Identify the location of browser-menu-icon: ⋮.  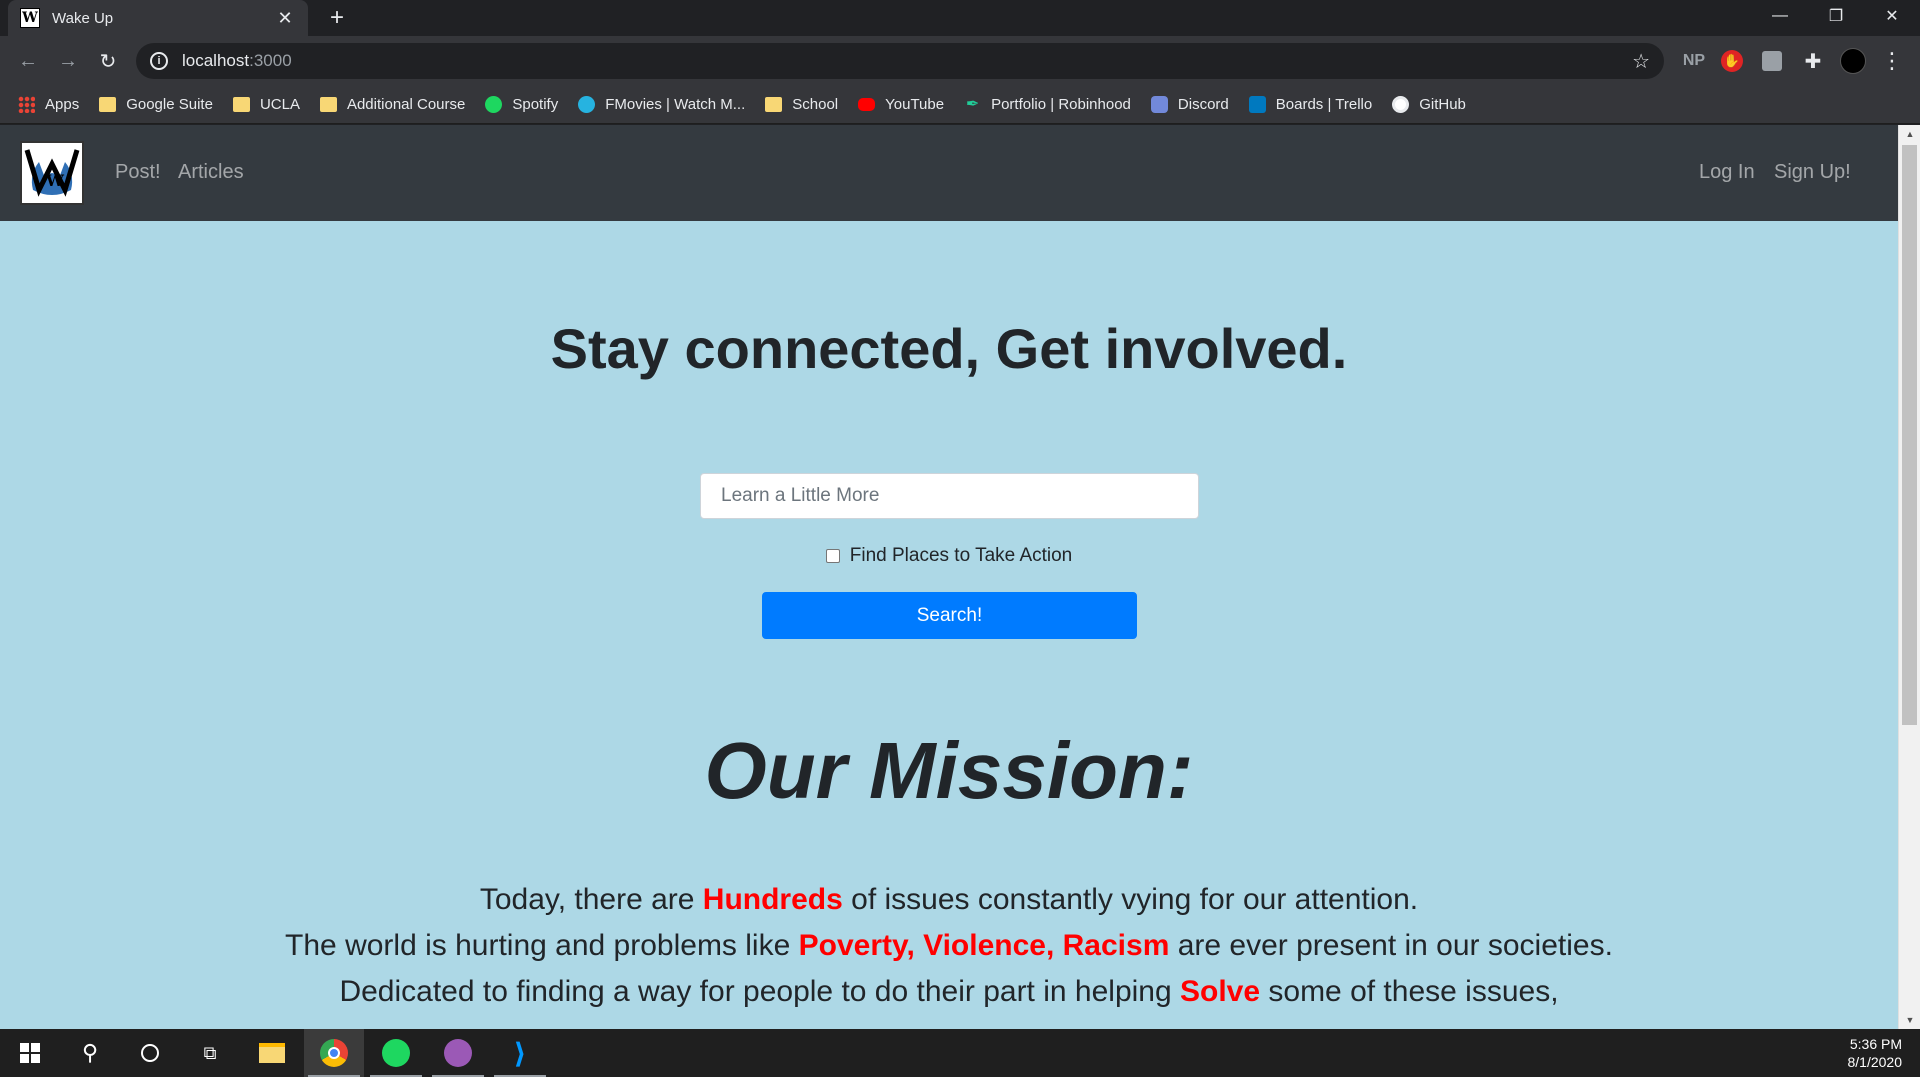
(1892, 61).